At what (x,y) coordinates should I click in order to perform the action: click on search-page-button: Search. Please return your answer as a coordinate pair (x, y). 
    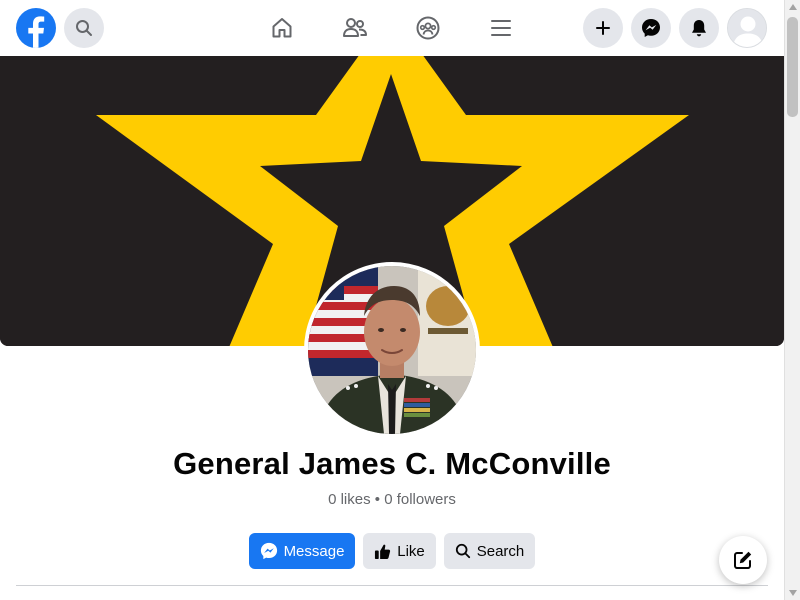
    Looking at the image, I should click on (489, 551).